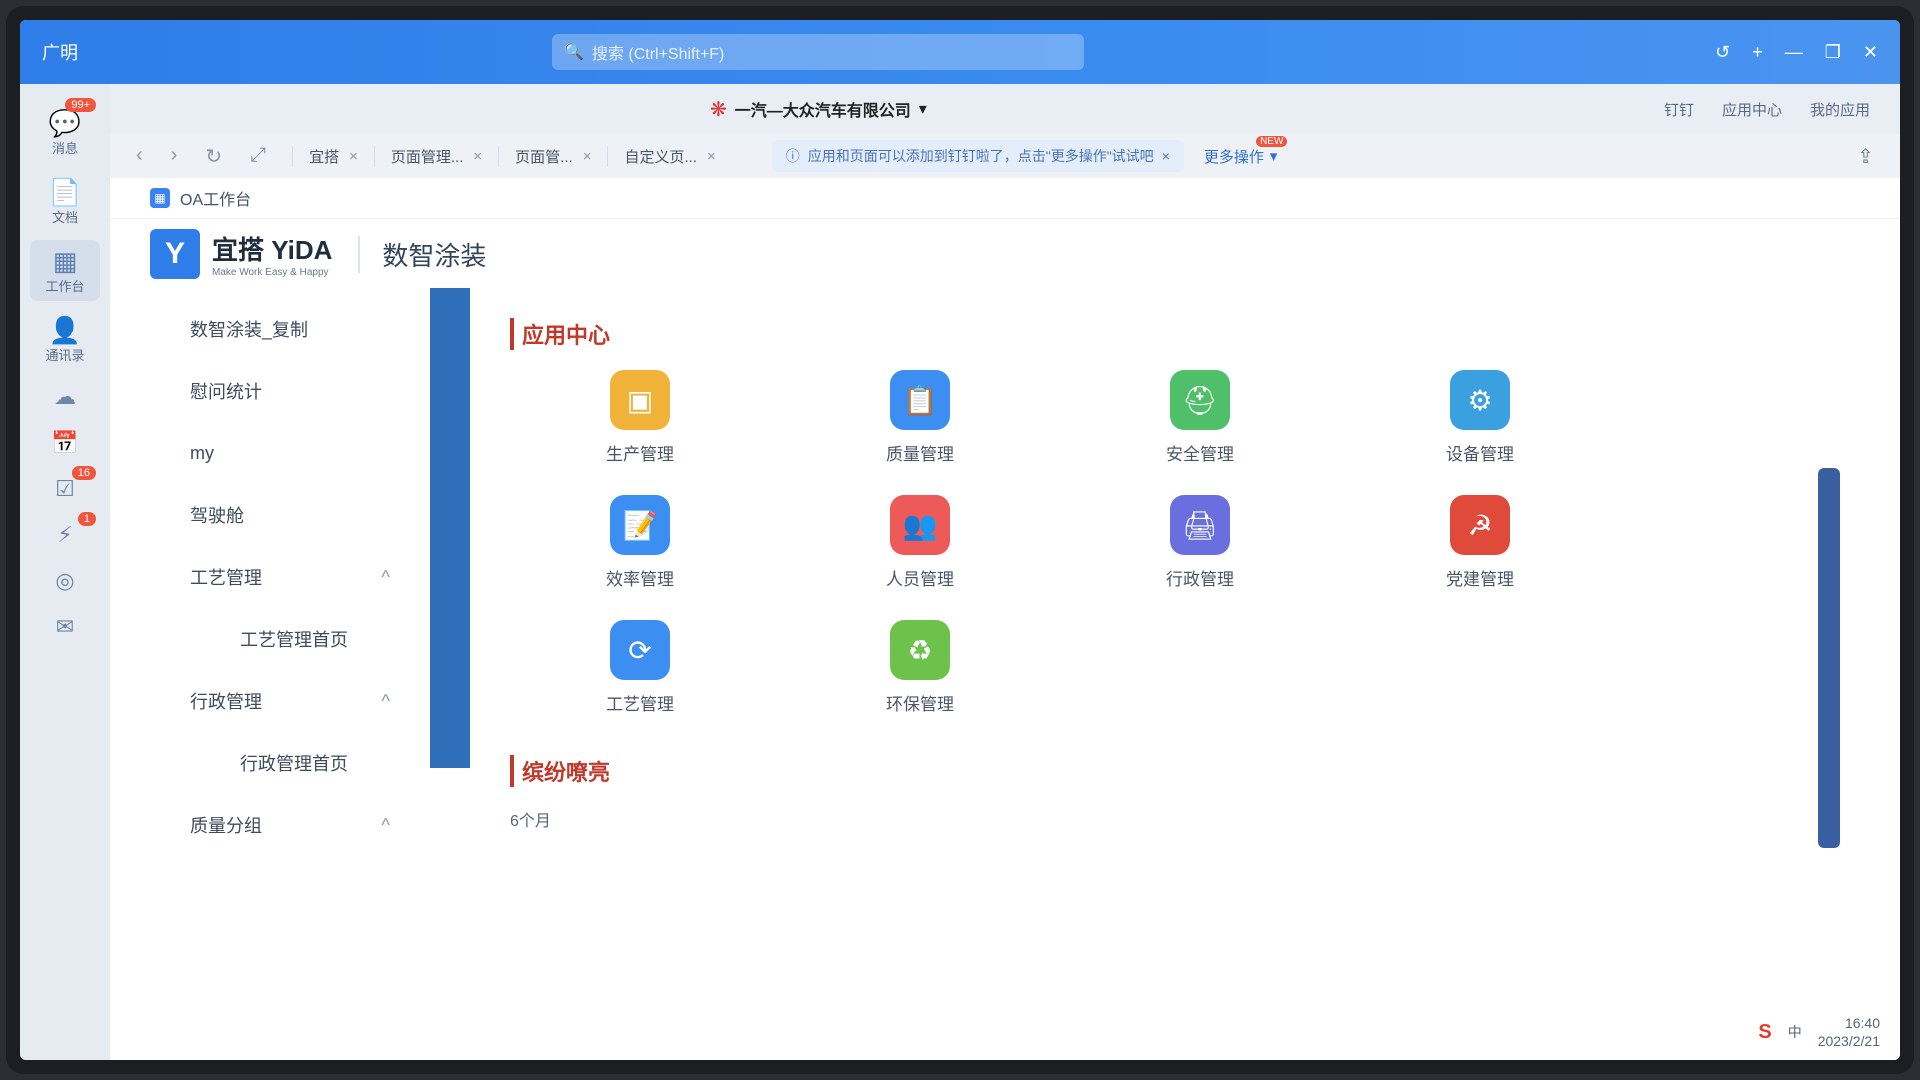  What do you see at coordinates (139, 156) in the screenshot?
I see `back-icon: ‹` at bounding box center [139, 156].